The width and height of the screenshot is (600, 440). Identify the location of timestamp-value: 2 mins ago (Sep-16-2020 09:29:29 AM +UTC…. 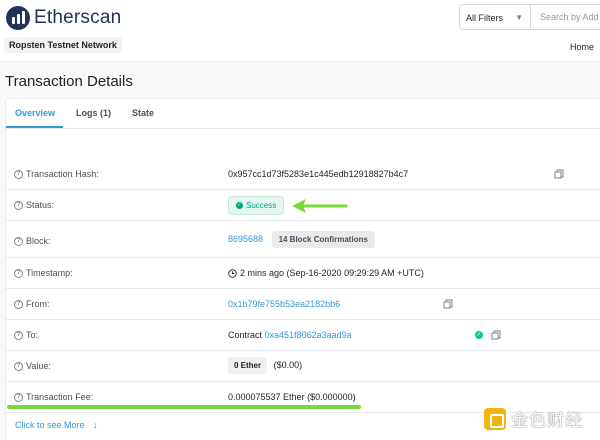
(332, 273).